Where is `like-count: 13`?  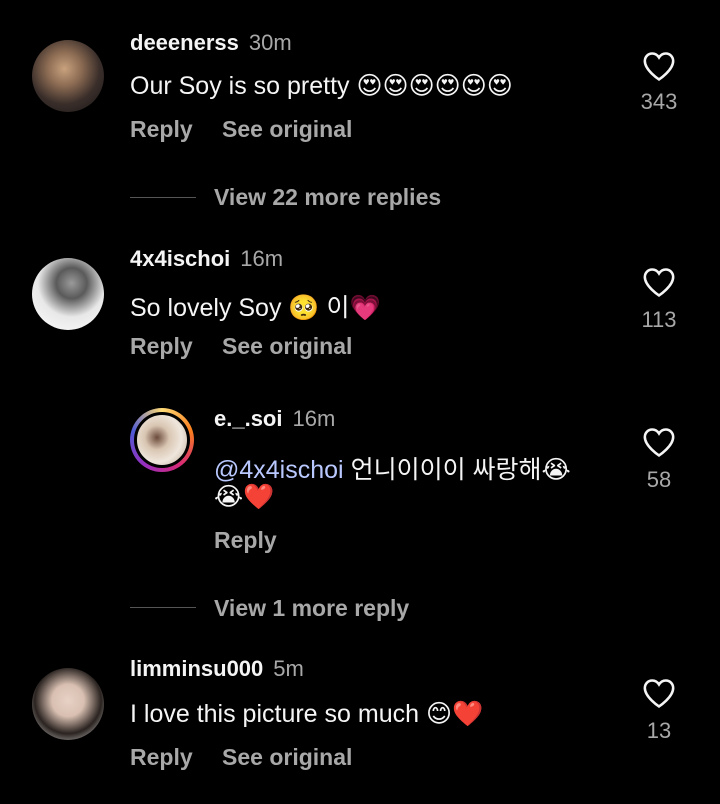 like-count: 13 is located at coordinates (659, 730).